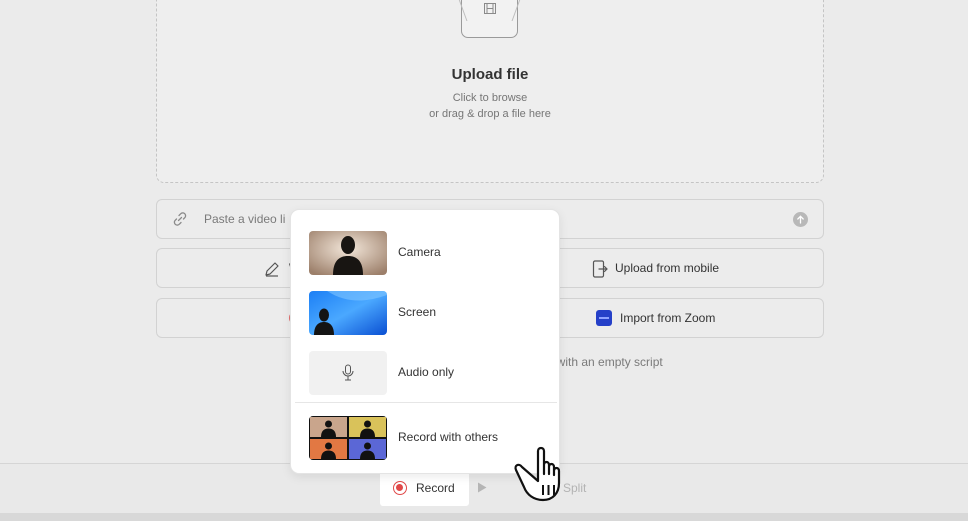  Describe the element at coordinates (348, 253) in the screenshot. I see `camera-thumbnail` at that location.